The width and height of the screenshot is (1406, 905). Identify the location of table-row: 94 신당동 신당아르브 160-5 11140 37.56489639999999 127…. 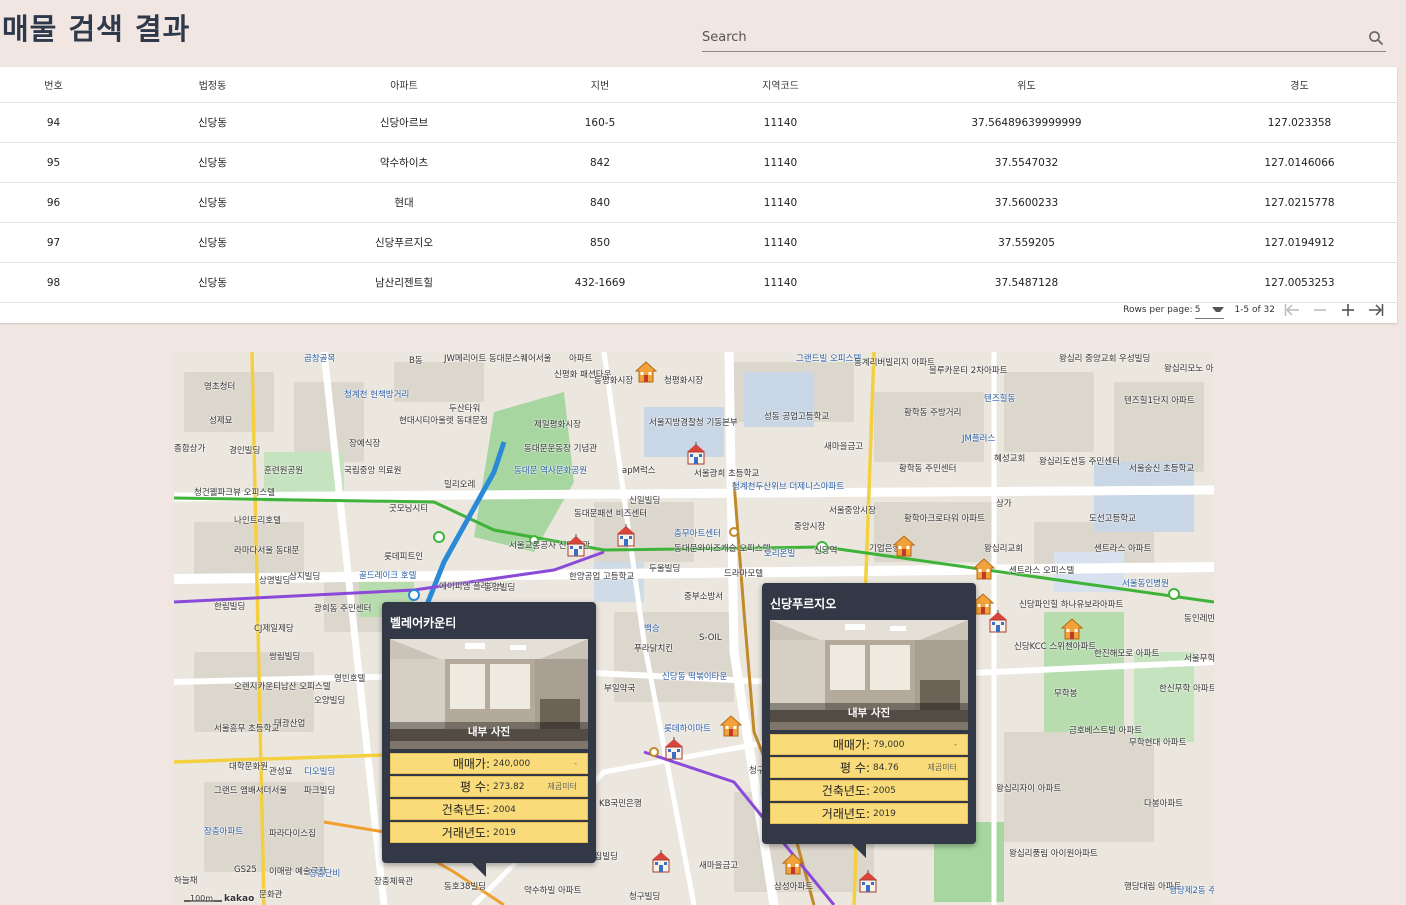
(698, 122).